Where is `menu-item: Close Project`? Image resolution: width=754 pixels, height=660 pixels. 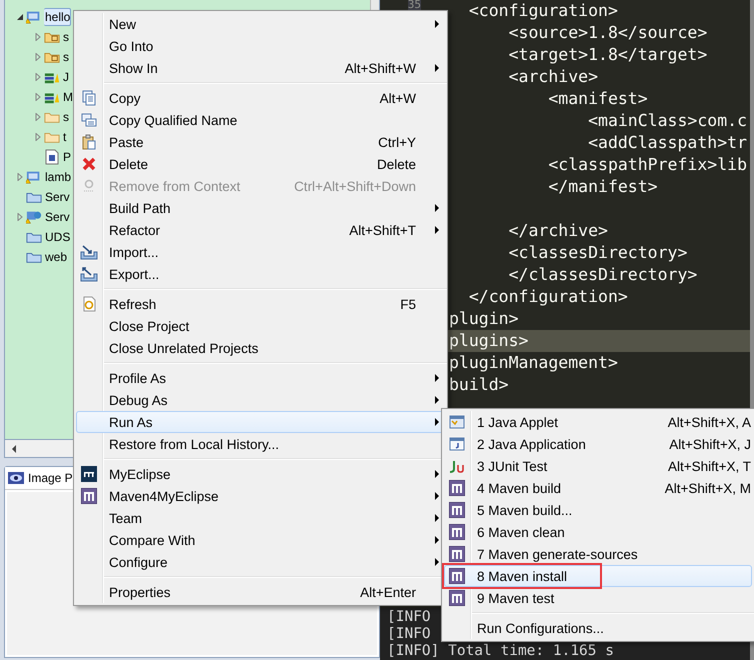
menu-item: Close Project is located at coordinates (260, 326).